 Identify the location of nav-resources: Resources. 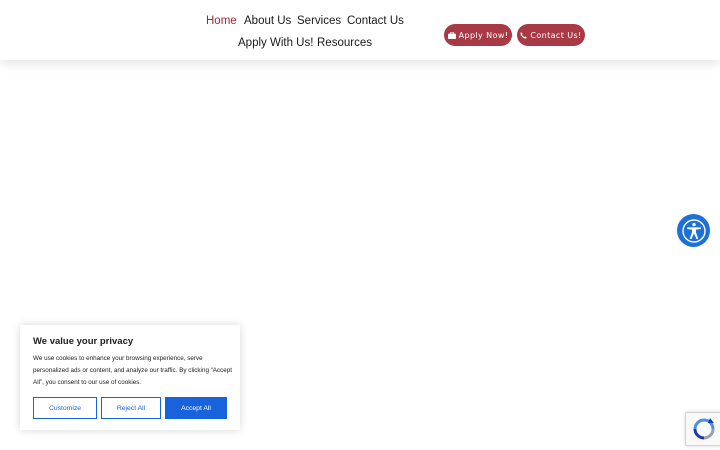
(344, 43).